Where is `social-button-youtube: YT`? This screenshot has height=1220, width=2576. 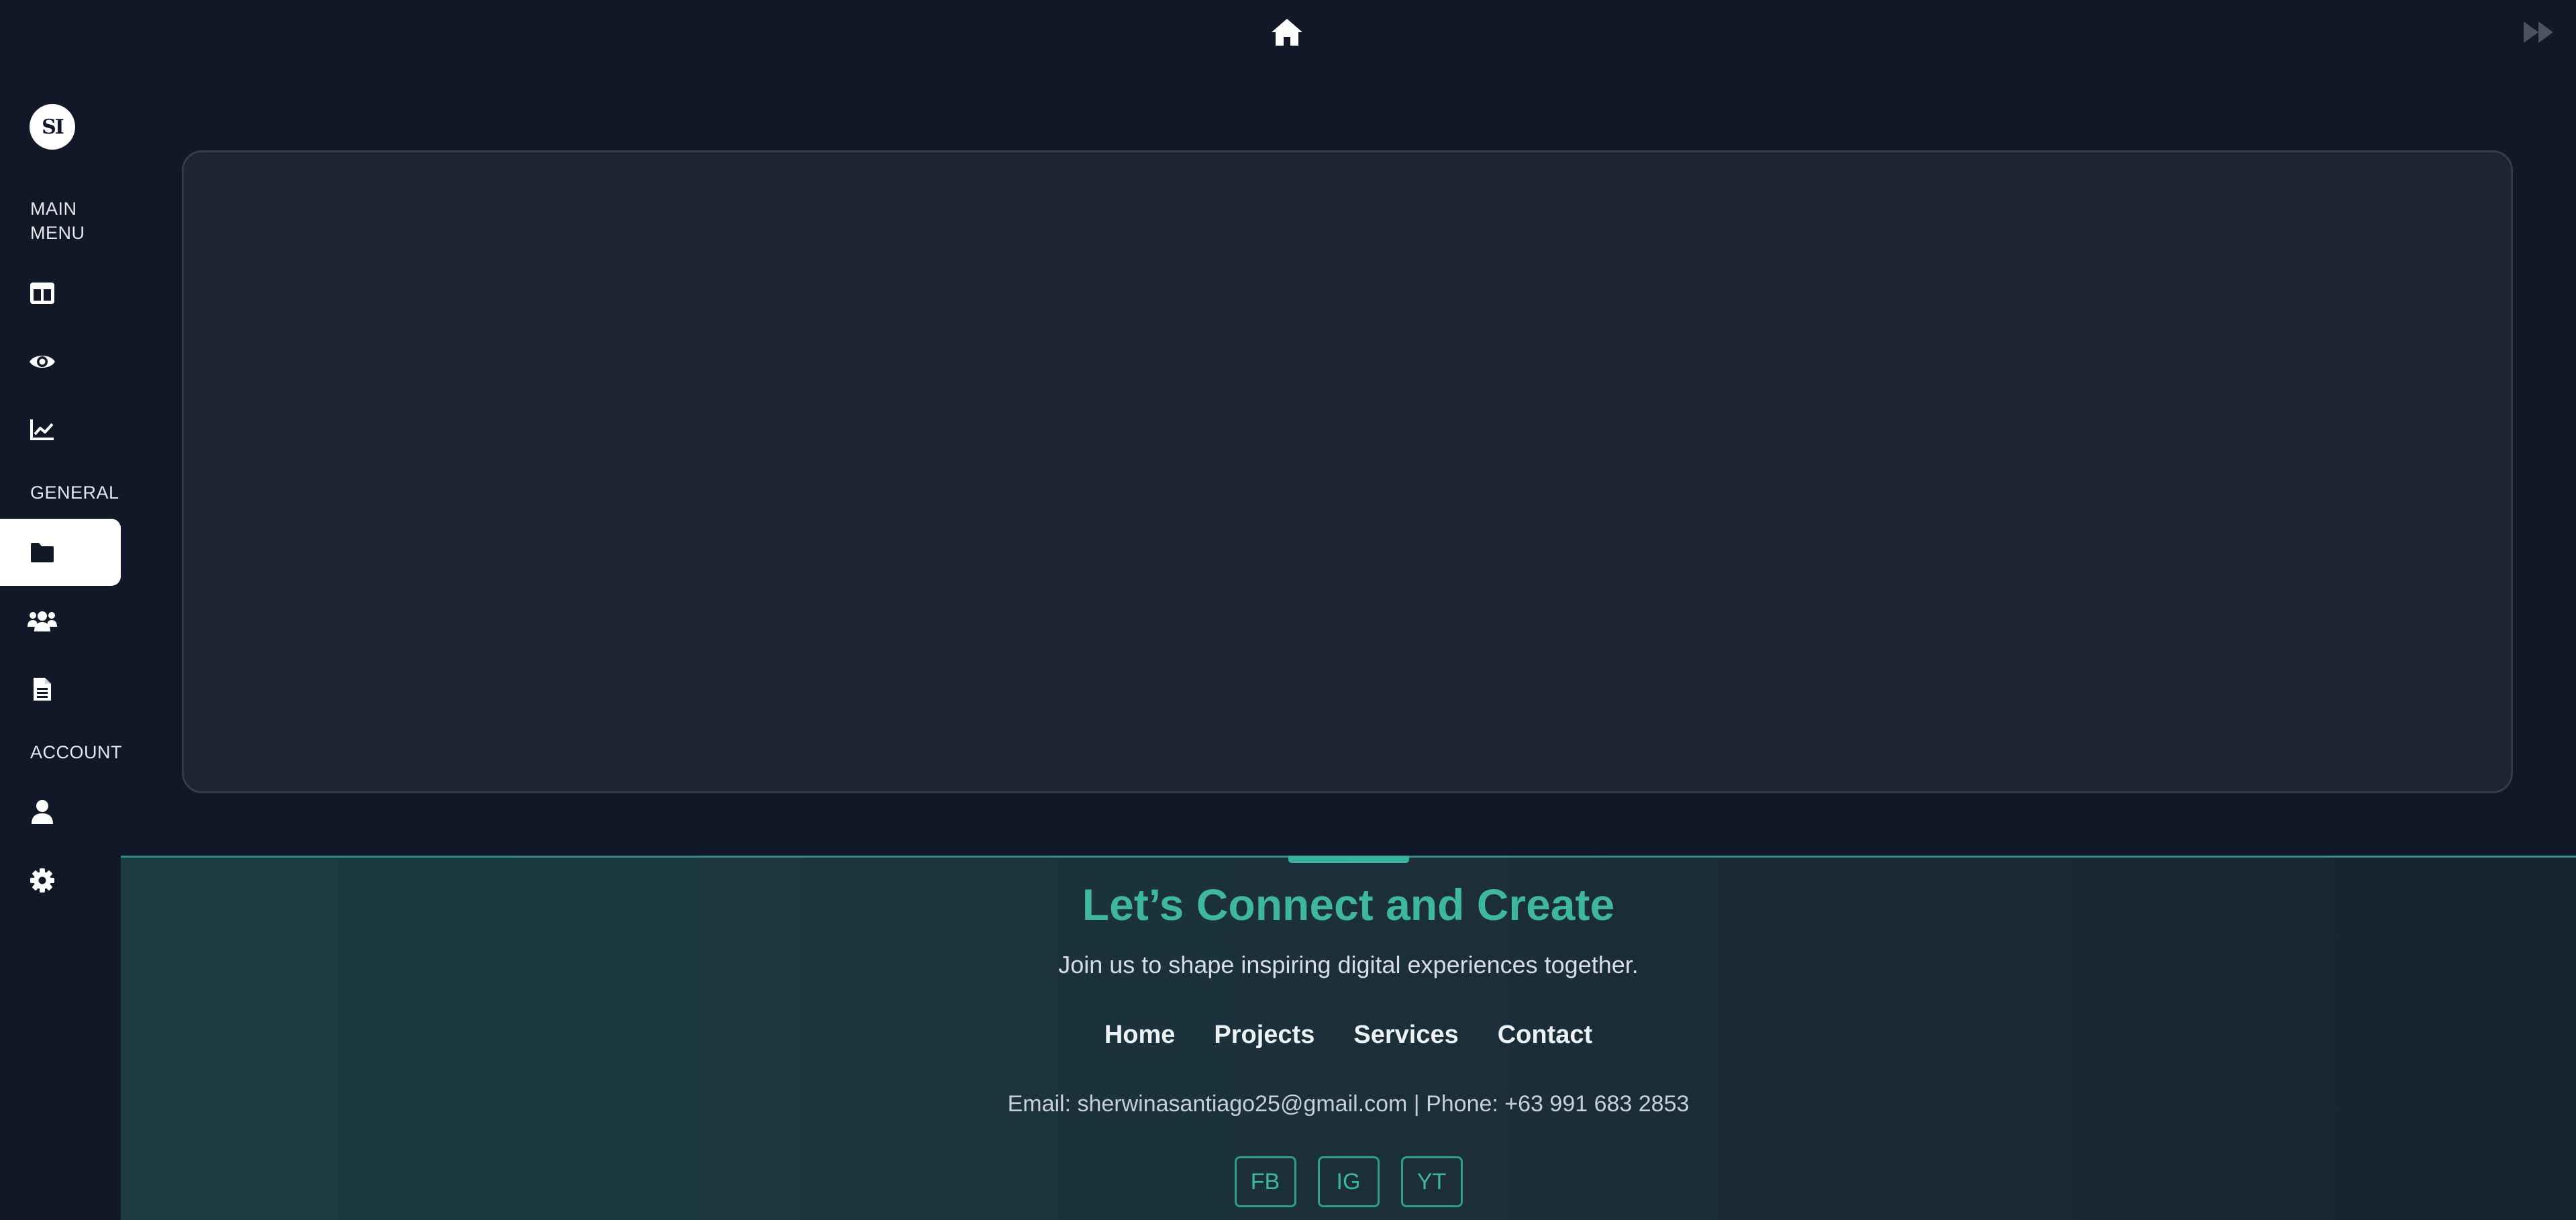 social-button-youtube: YT is located at coordinates (1431, 1181).